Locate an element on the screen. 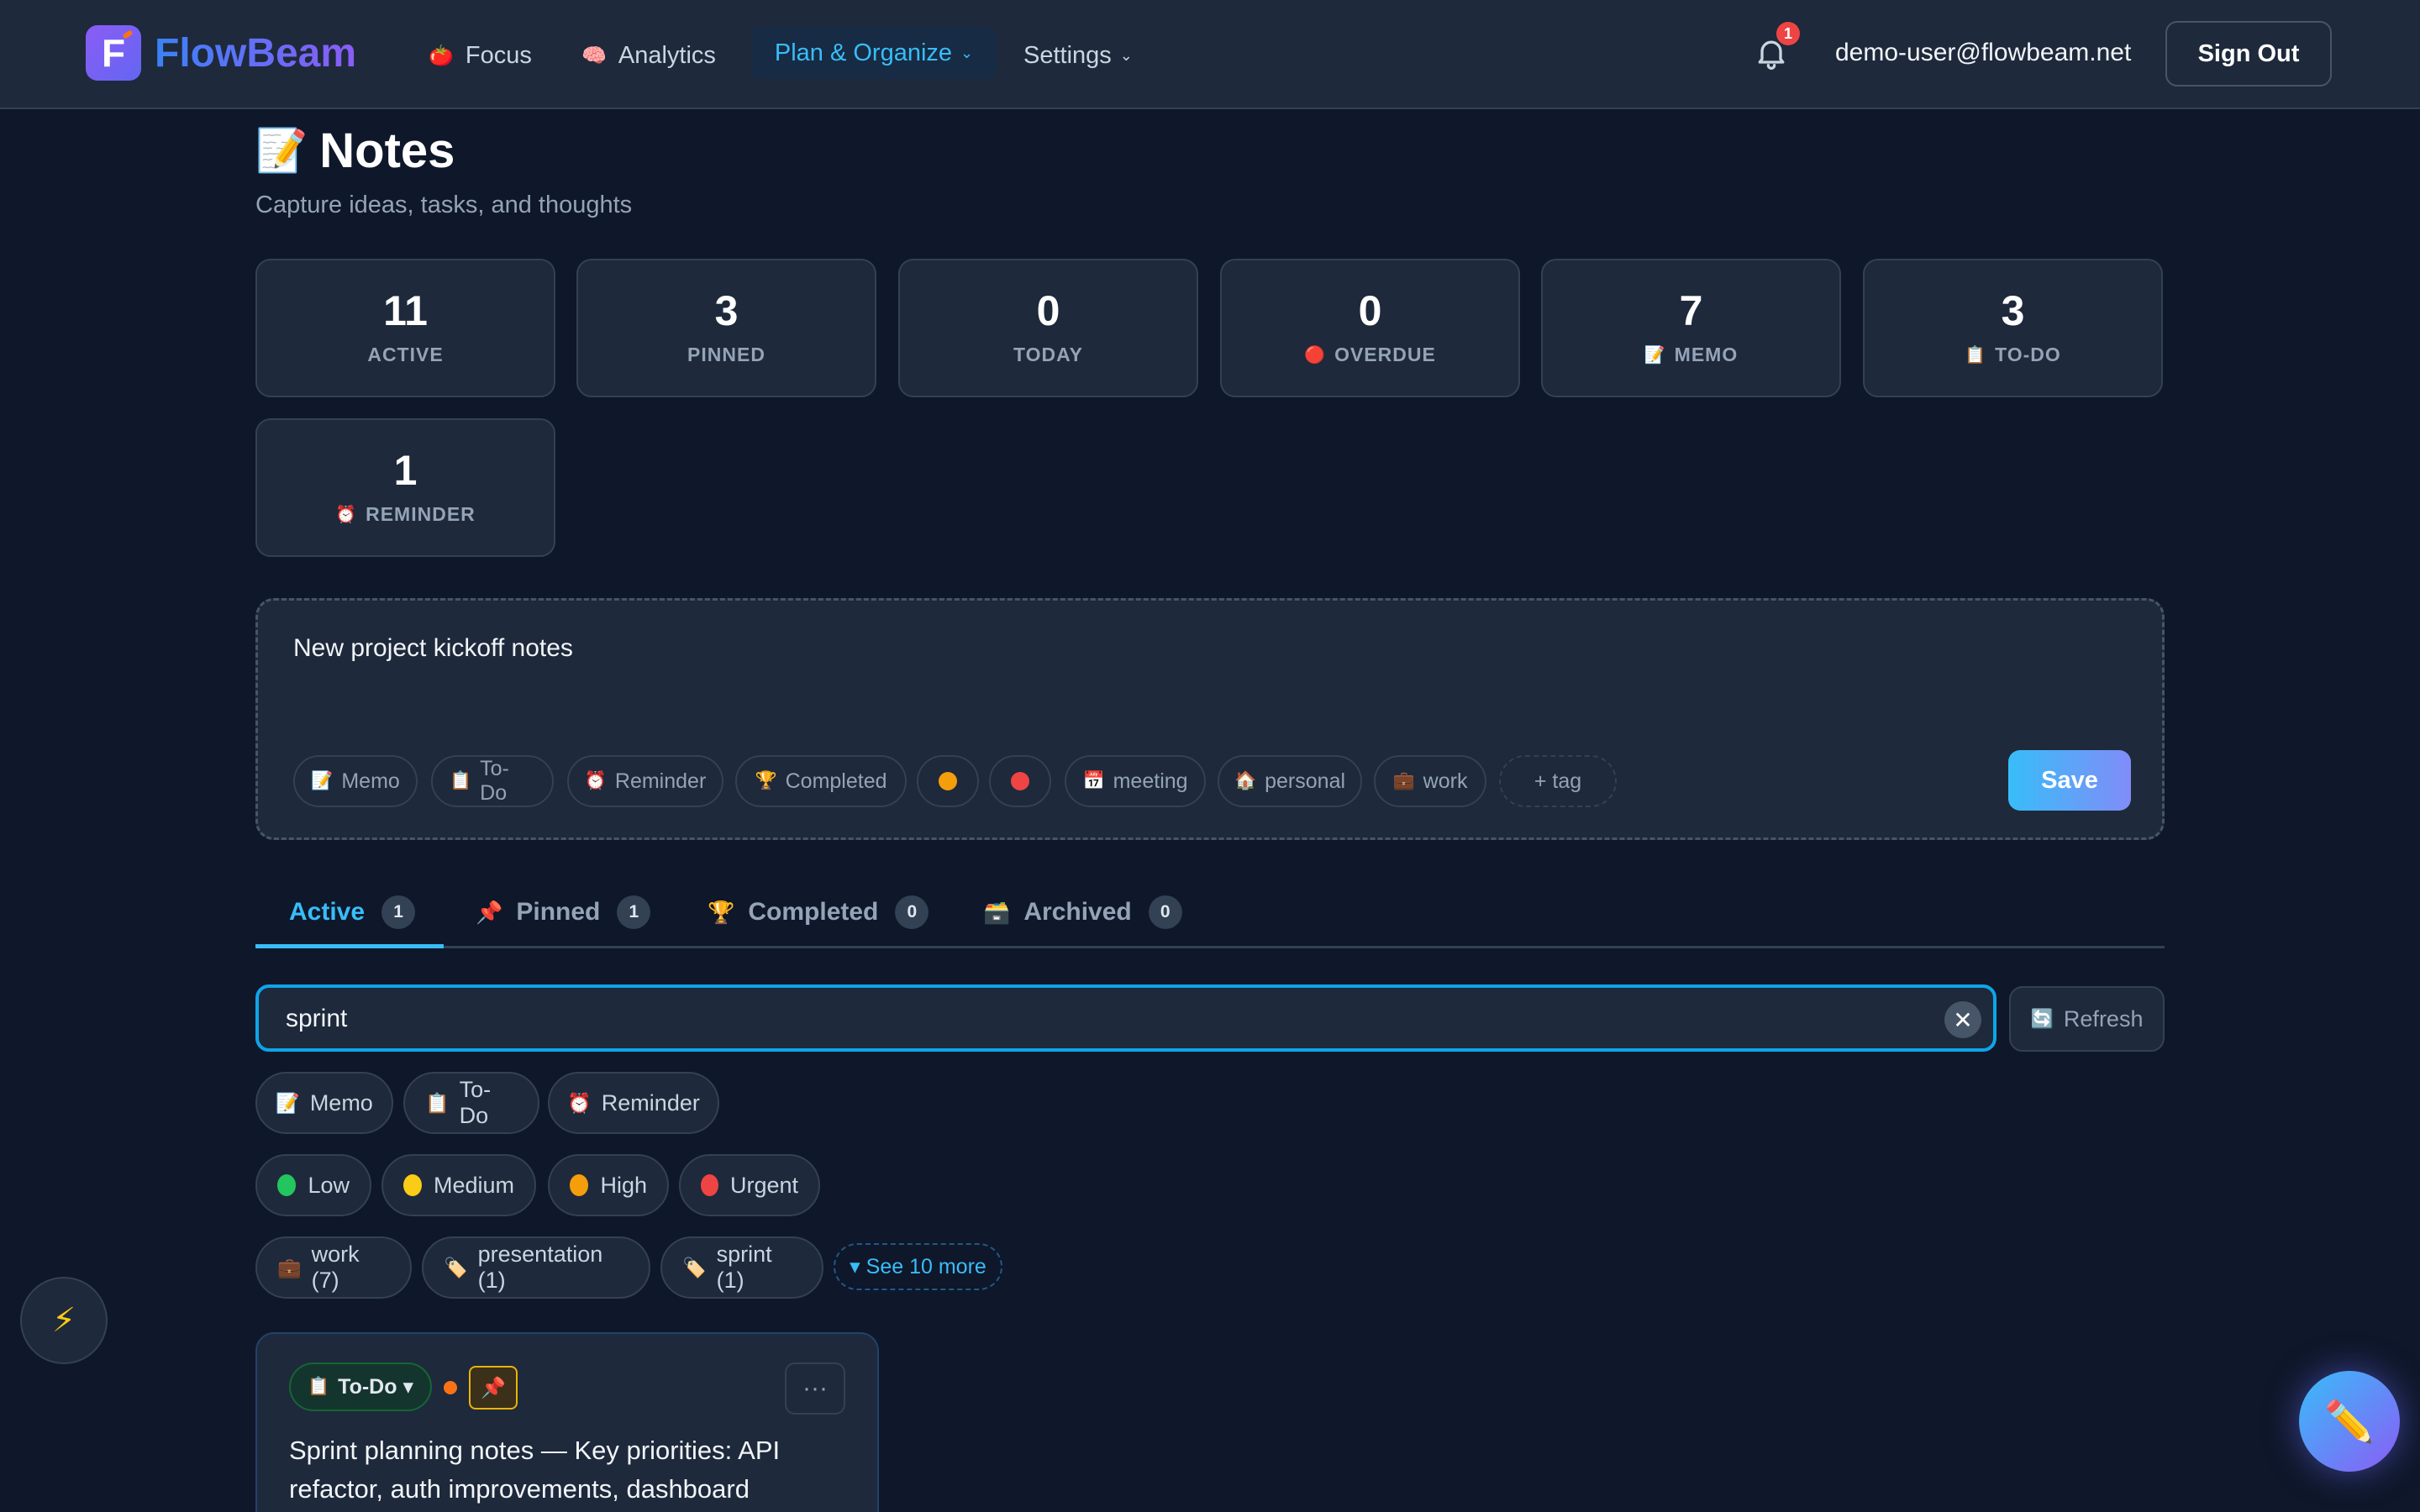  search-value: sprint is located at coordinates (317, 1018).